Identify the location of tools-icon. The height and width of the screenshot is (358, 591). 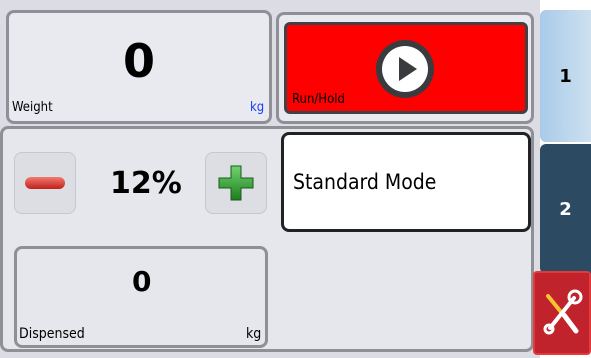
(563, 313).